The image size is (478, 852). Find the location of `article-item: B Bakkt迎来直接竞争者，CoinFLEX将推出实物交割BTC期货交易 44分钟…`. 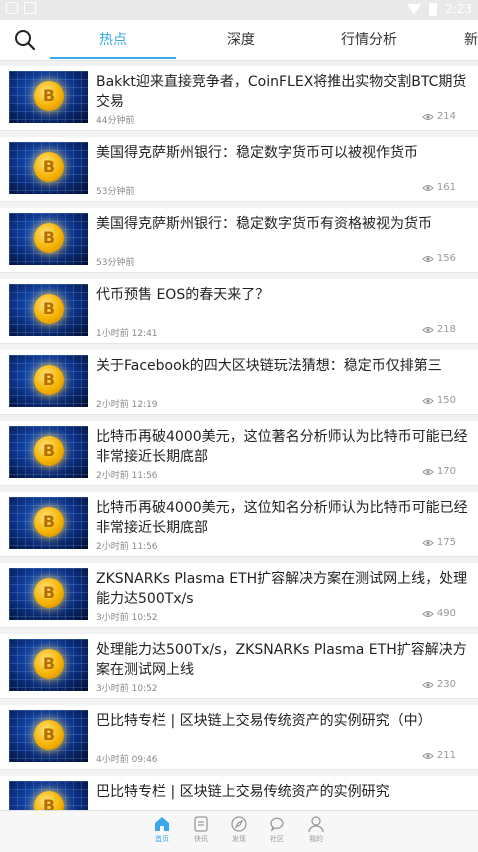

article-item: B Bakkt迎来直接竞争者，CoinFLEX将推出实物交割BTC期货交易 44分钟… is located at coordinates (239, 98).